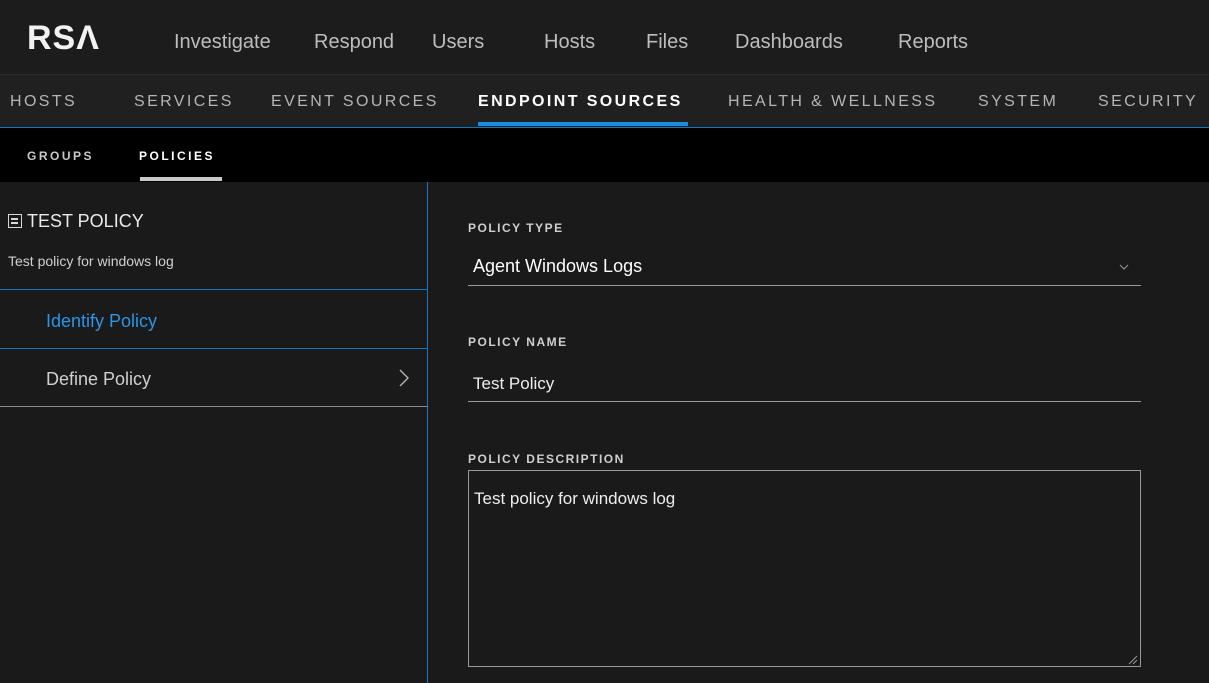 The image size is (1209, 683). What do you see at coordinates (583, 124) in the screenshot?
I see `active-tab-indicator` at bounding box center [583, 124].